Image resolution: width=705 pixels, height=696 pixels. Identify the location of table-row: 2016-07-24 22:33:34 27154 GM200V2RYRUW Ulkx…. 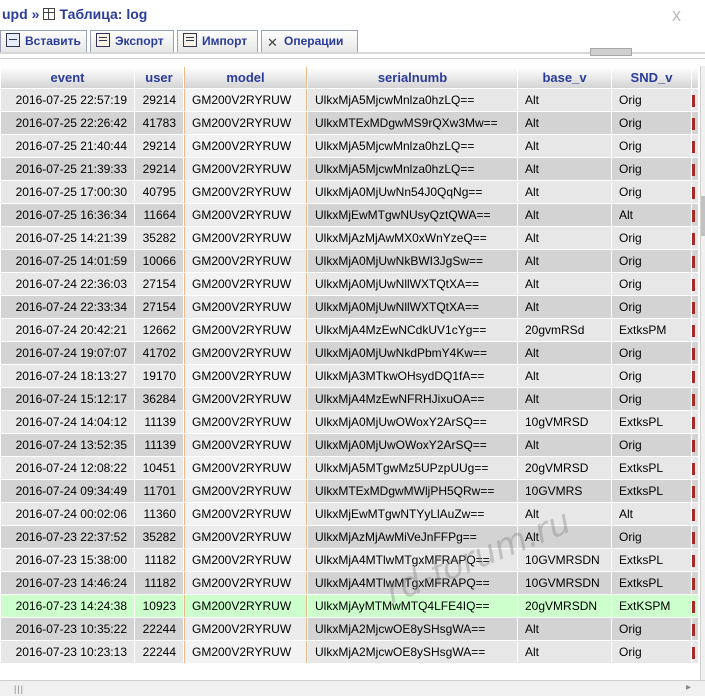
(349, 307).